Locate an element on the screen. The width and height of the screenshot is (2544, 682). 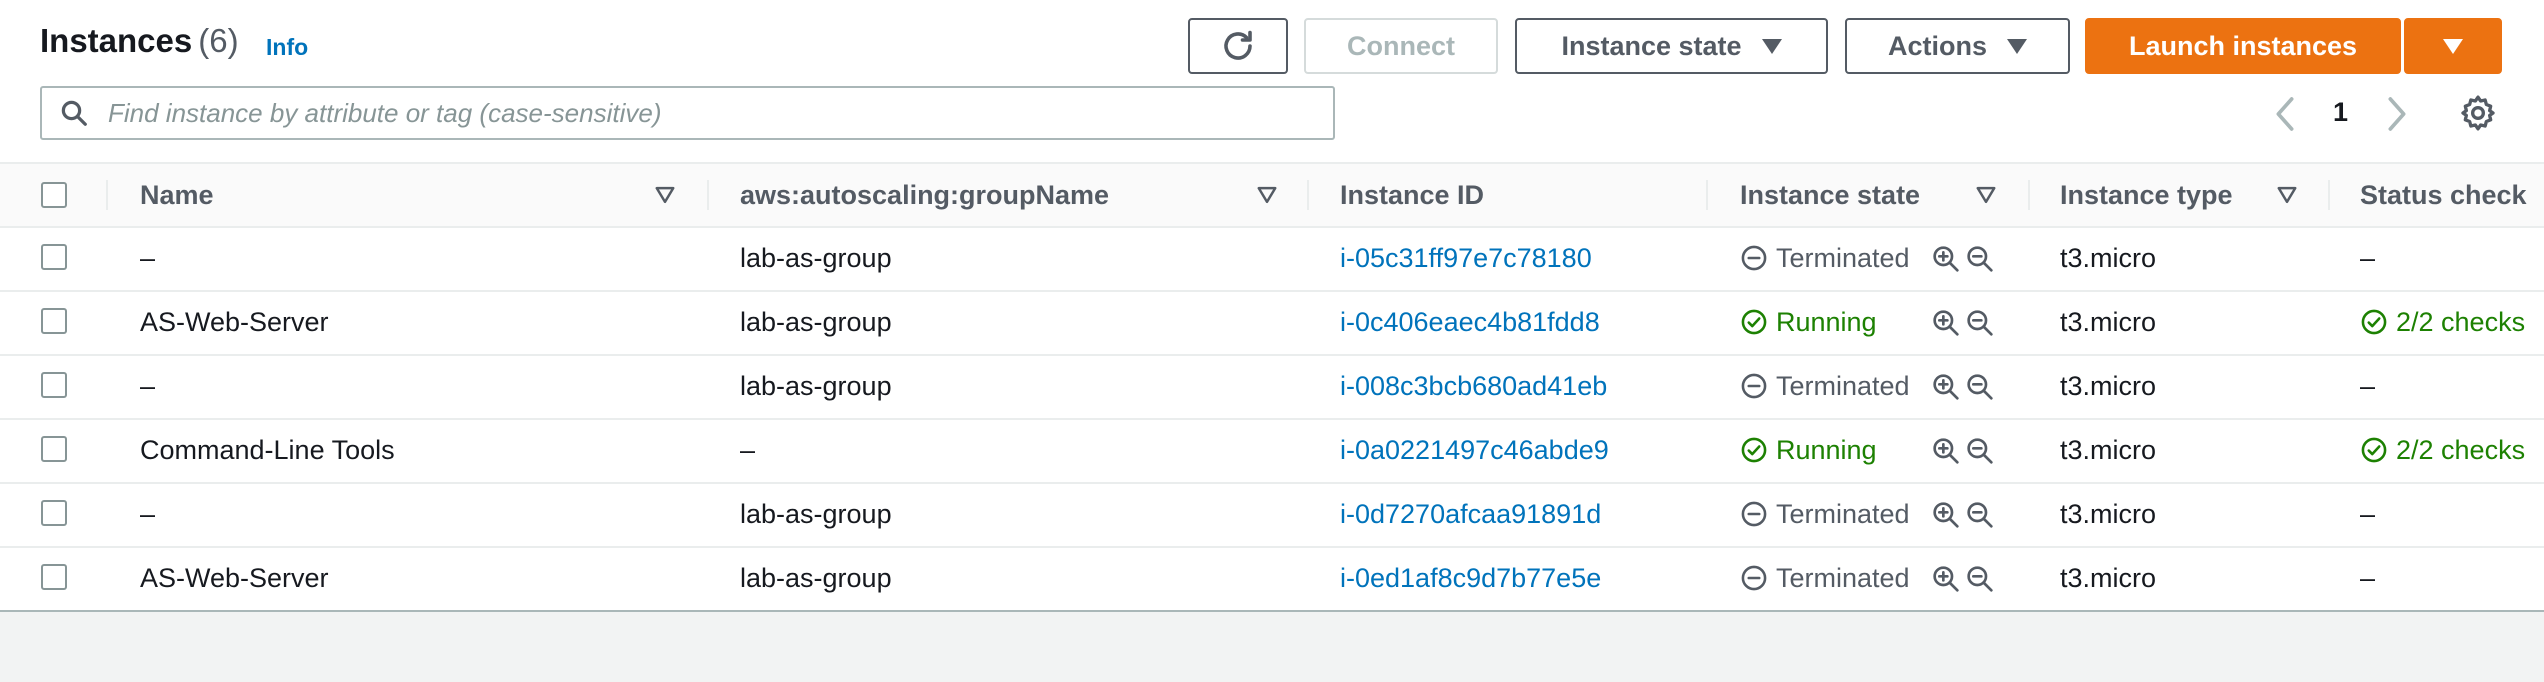
actions-dropdown: Actions is located at coordinates (1957, 46).